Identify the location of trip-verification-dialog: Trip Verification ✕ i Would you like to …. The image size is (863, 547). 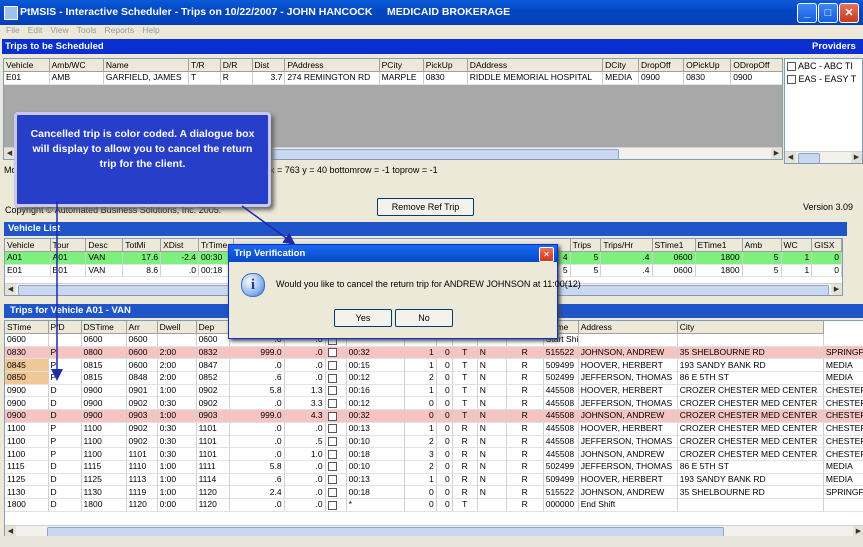
(404, 291).